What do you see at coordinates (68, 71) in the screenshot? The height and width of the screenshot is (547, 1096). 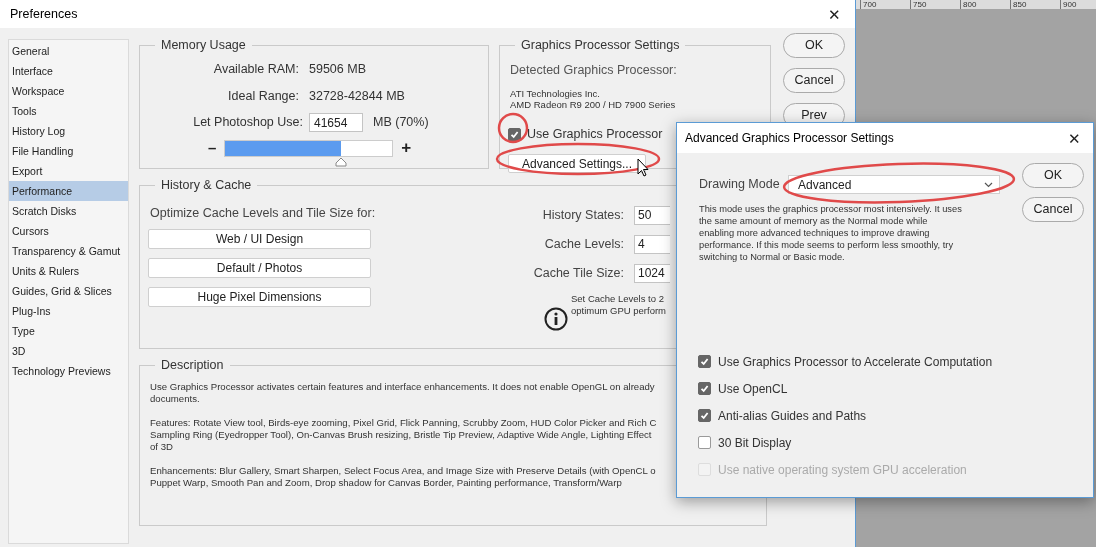 I see `sidebar-item: Interface` at bounding box center [68, 71].